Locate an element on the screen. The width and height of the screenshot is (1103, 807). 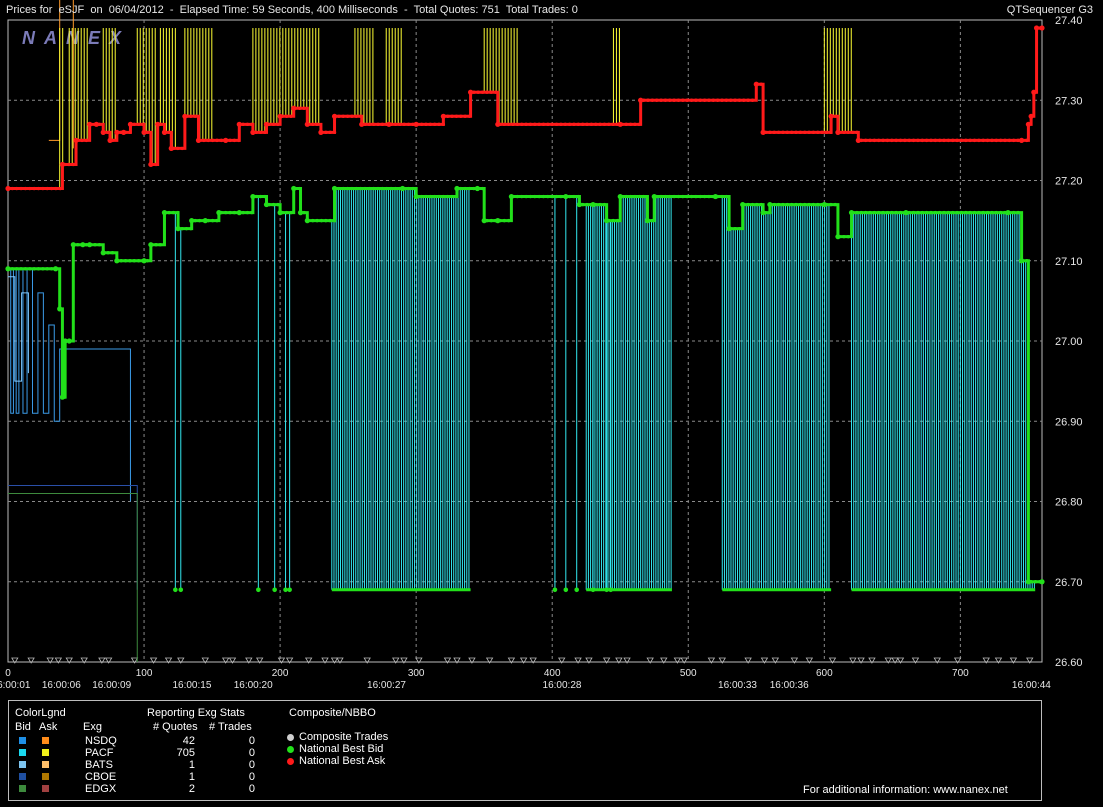
quotes-count: 1 is located at coordinates (191, 777).